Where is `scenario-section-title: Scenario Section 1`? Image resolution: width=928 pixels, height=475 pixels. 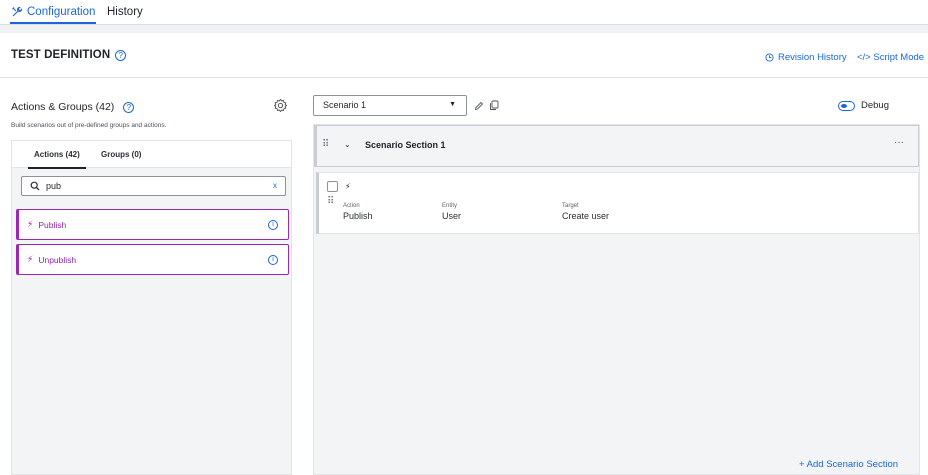
scenario-section-title: Scenario Section 1 is located at coordinates (405, 145).